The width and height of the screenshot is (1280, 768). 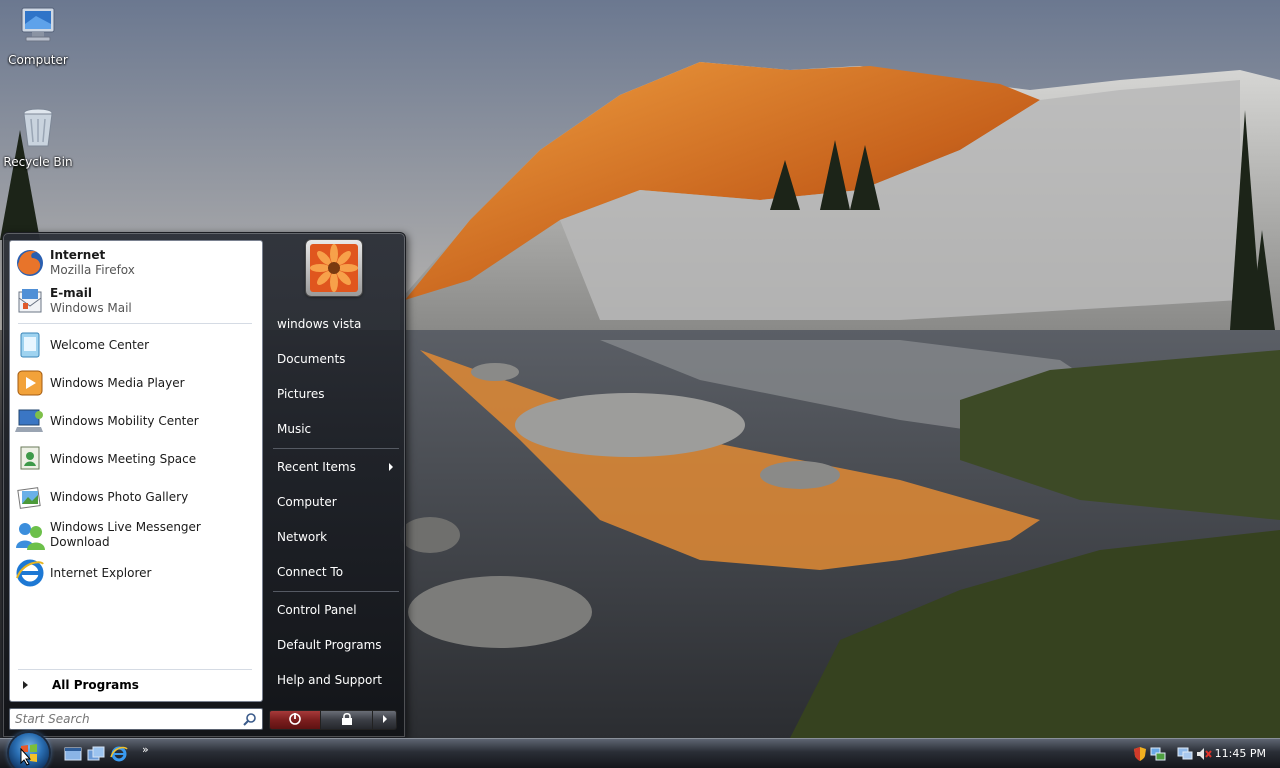 What do you see at coordinates (335, 429) in the screenshot?
I see `menu-music: Music` at bounding box center [335, 429].